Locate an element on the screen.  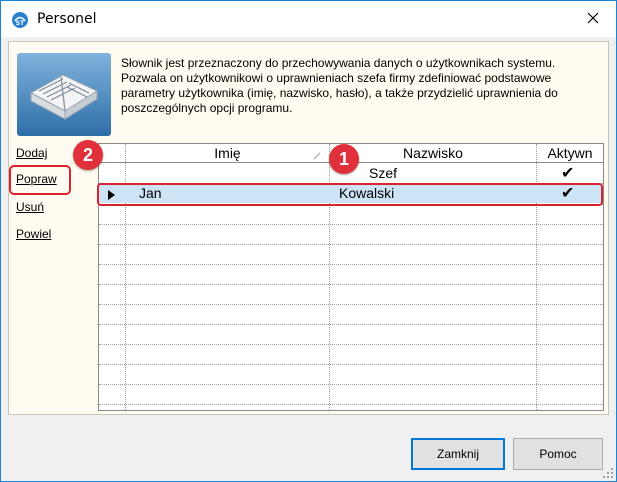
column-header-last-name: Nazwisko is located at coordinates (433, 153).